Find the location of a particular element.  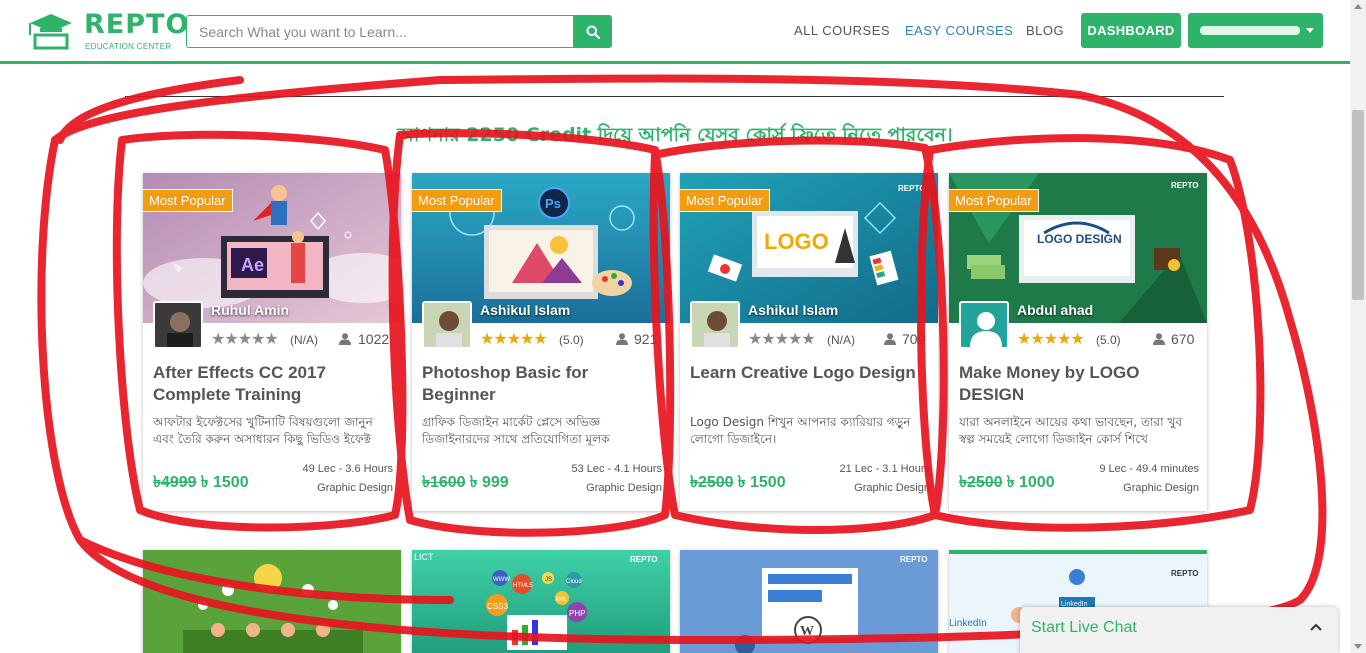

logo-text: REPTO is located at coordinates (137, 24).